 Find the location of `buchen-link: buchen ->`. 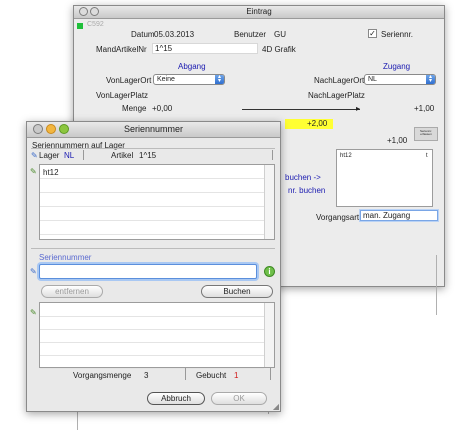

buchen-link: buchen -> is located at coordinates (303, 177).